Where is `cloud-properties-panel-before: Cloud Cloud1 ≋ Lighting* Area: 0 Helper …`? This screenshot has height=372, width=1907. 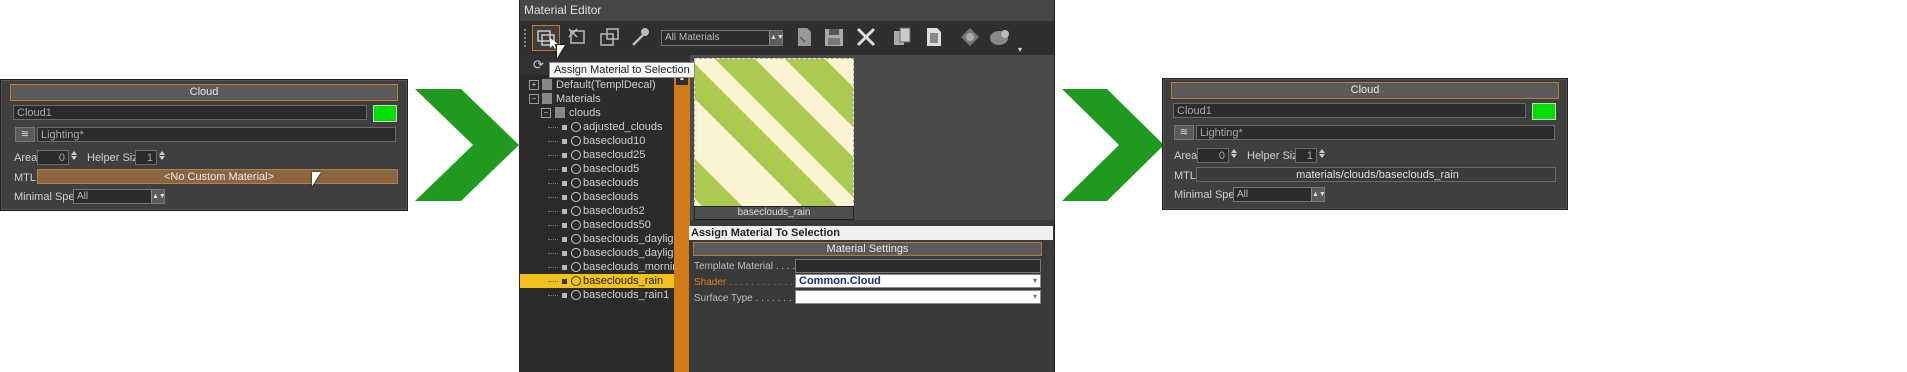 cloud-properties-panel-before: Cloud Cloud1 ≋ Lighting* Area: 0 Helper … is located at coordinates (204, 145).